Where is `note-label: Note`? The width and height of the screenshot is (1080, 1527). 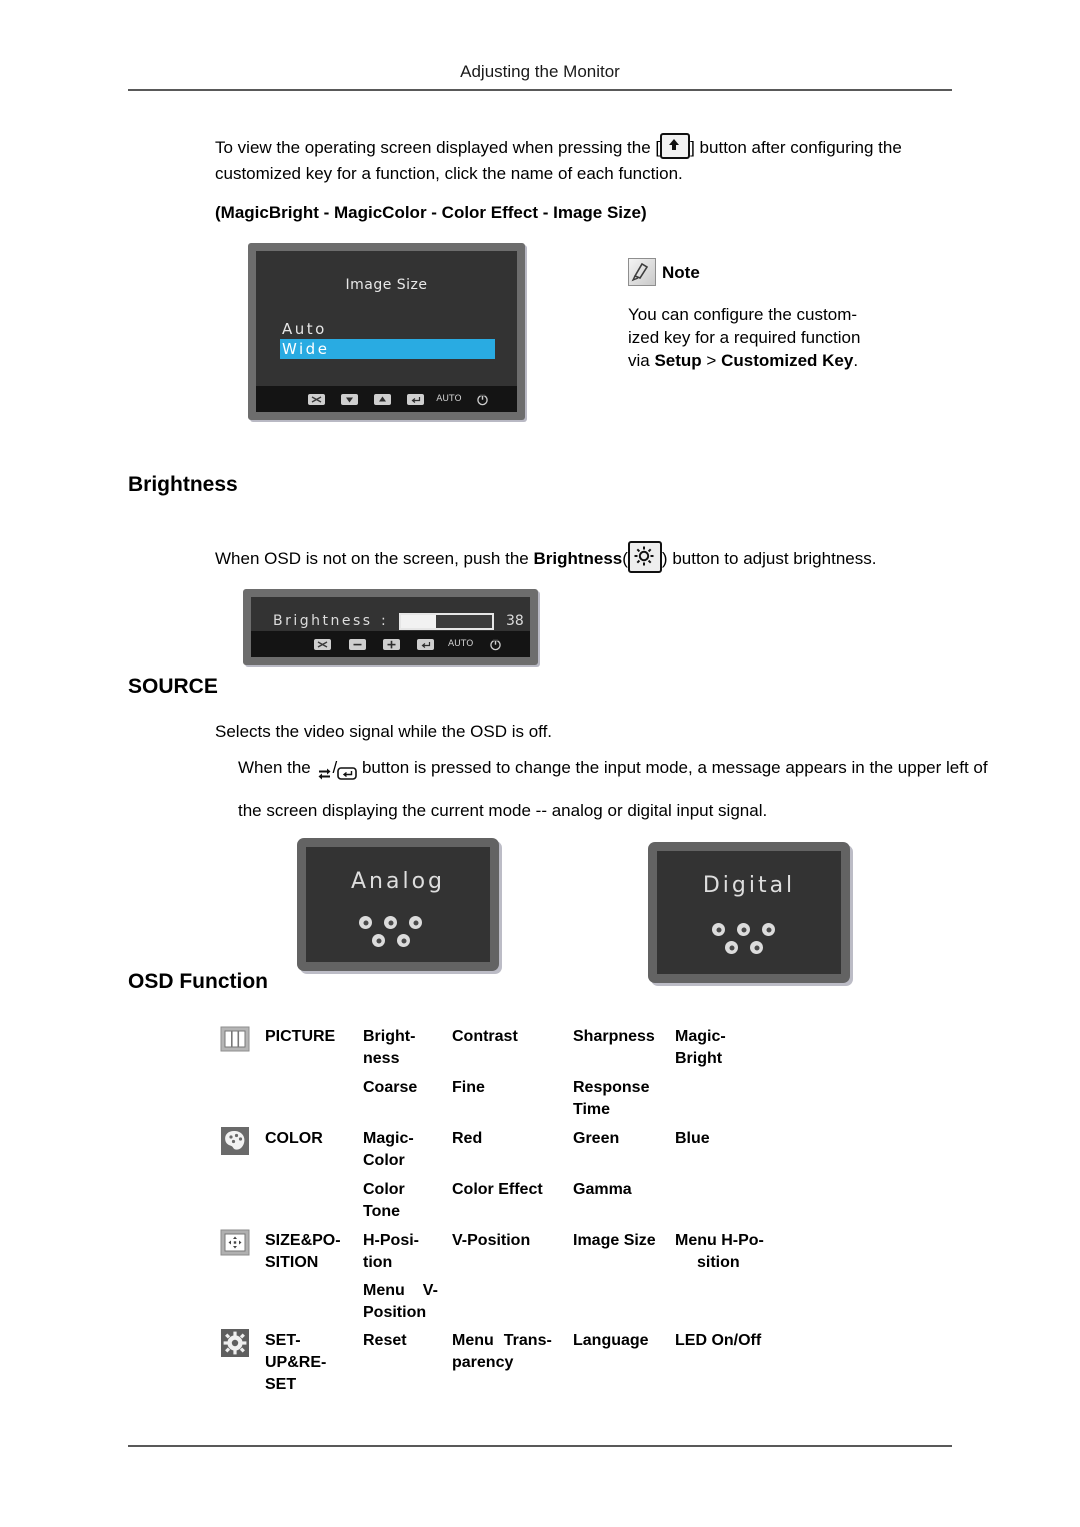 note-label: Note is located at coordinates (681, 272).